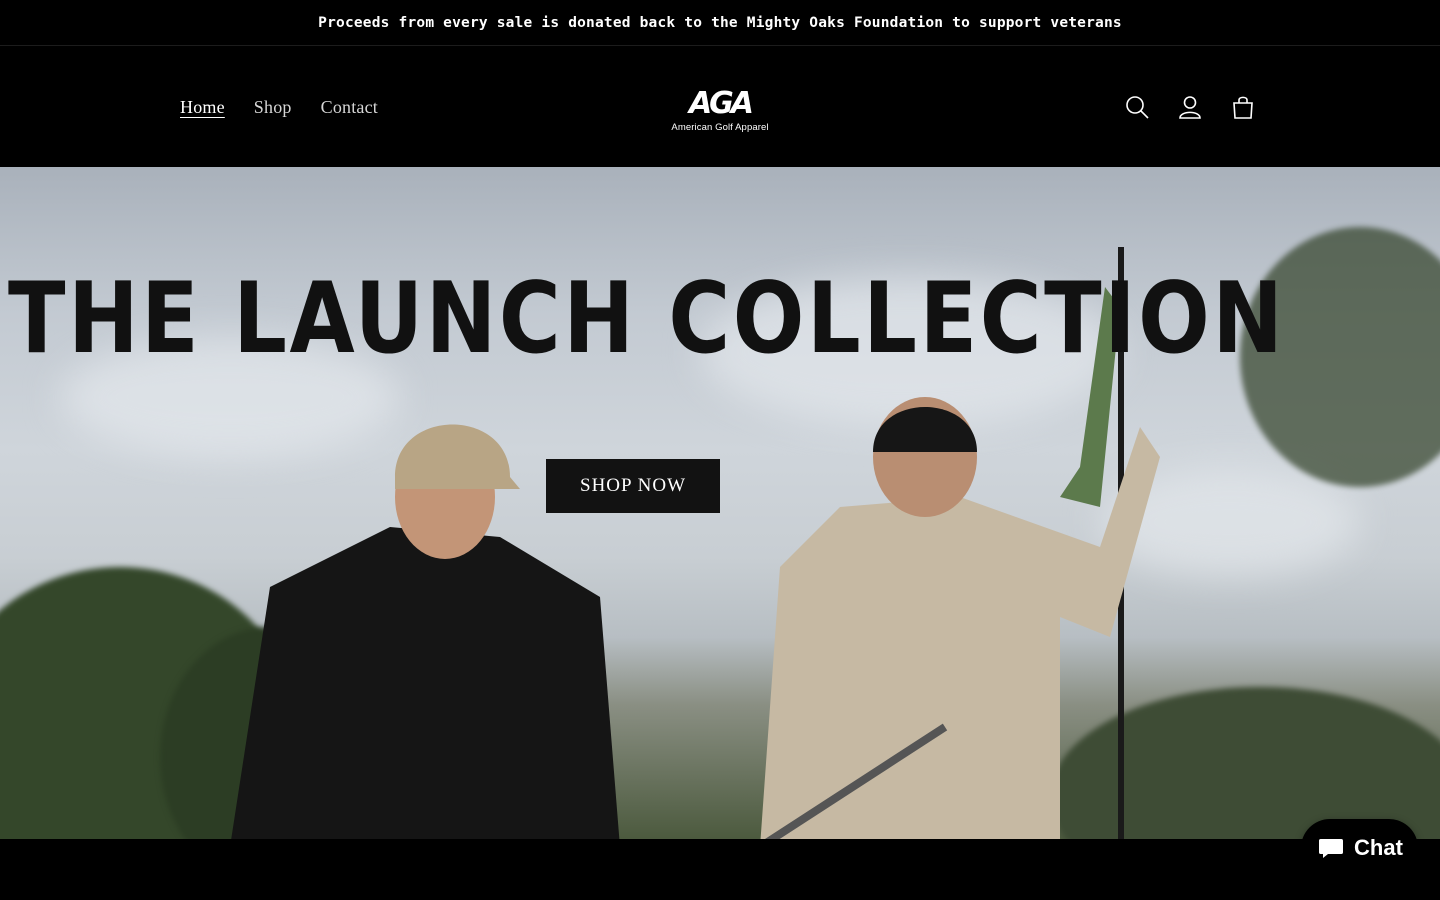 Image resolution: width=1440 pixels, height=900 pixels. I want to click on chat-label: Chat, so click(1378, 847).